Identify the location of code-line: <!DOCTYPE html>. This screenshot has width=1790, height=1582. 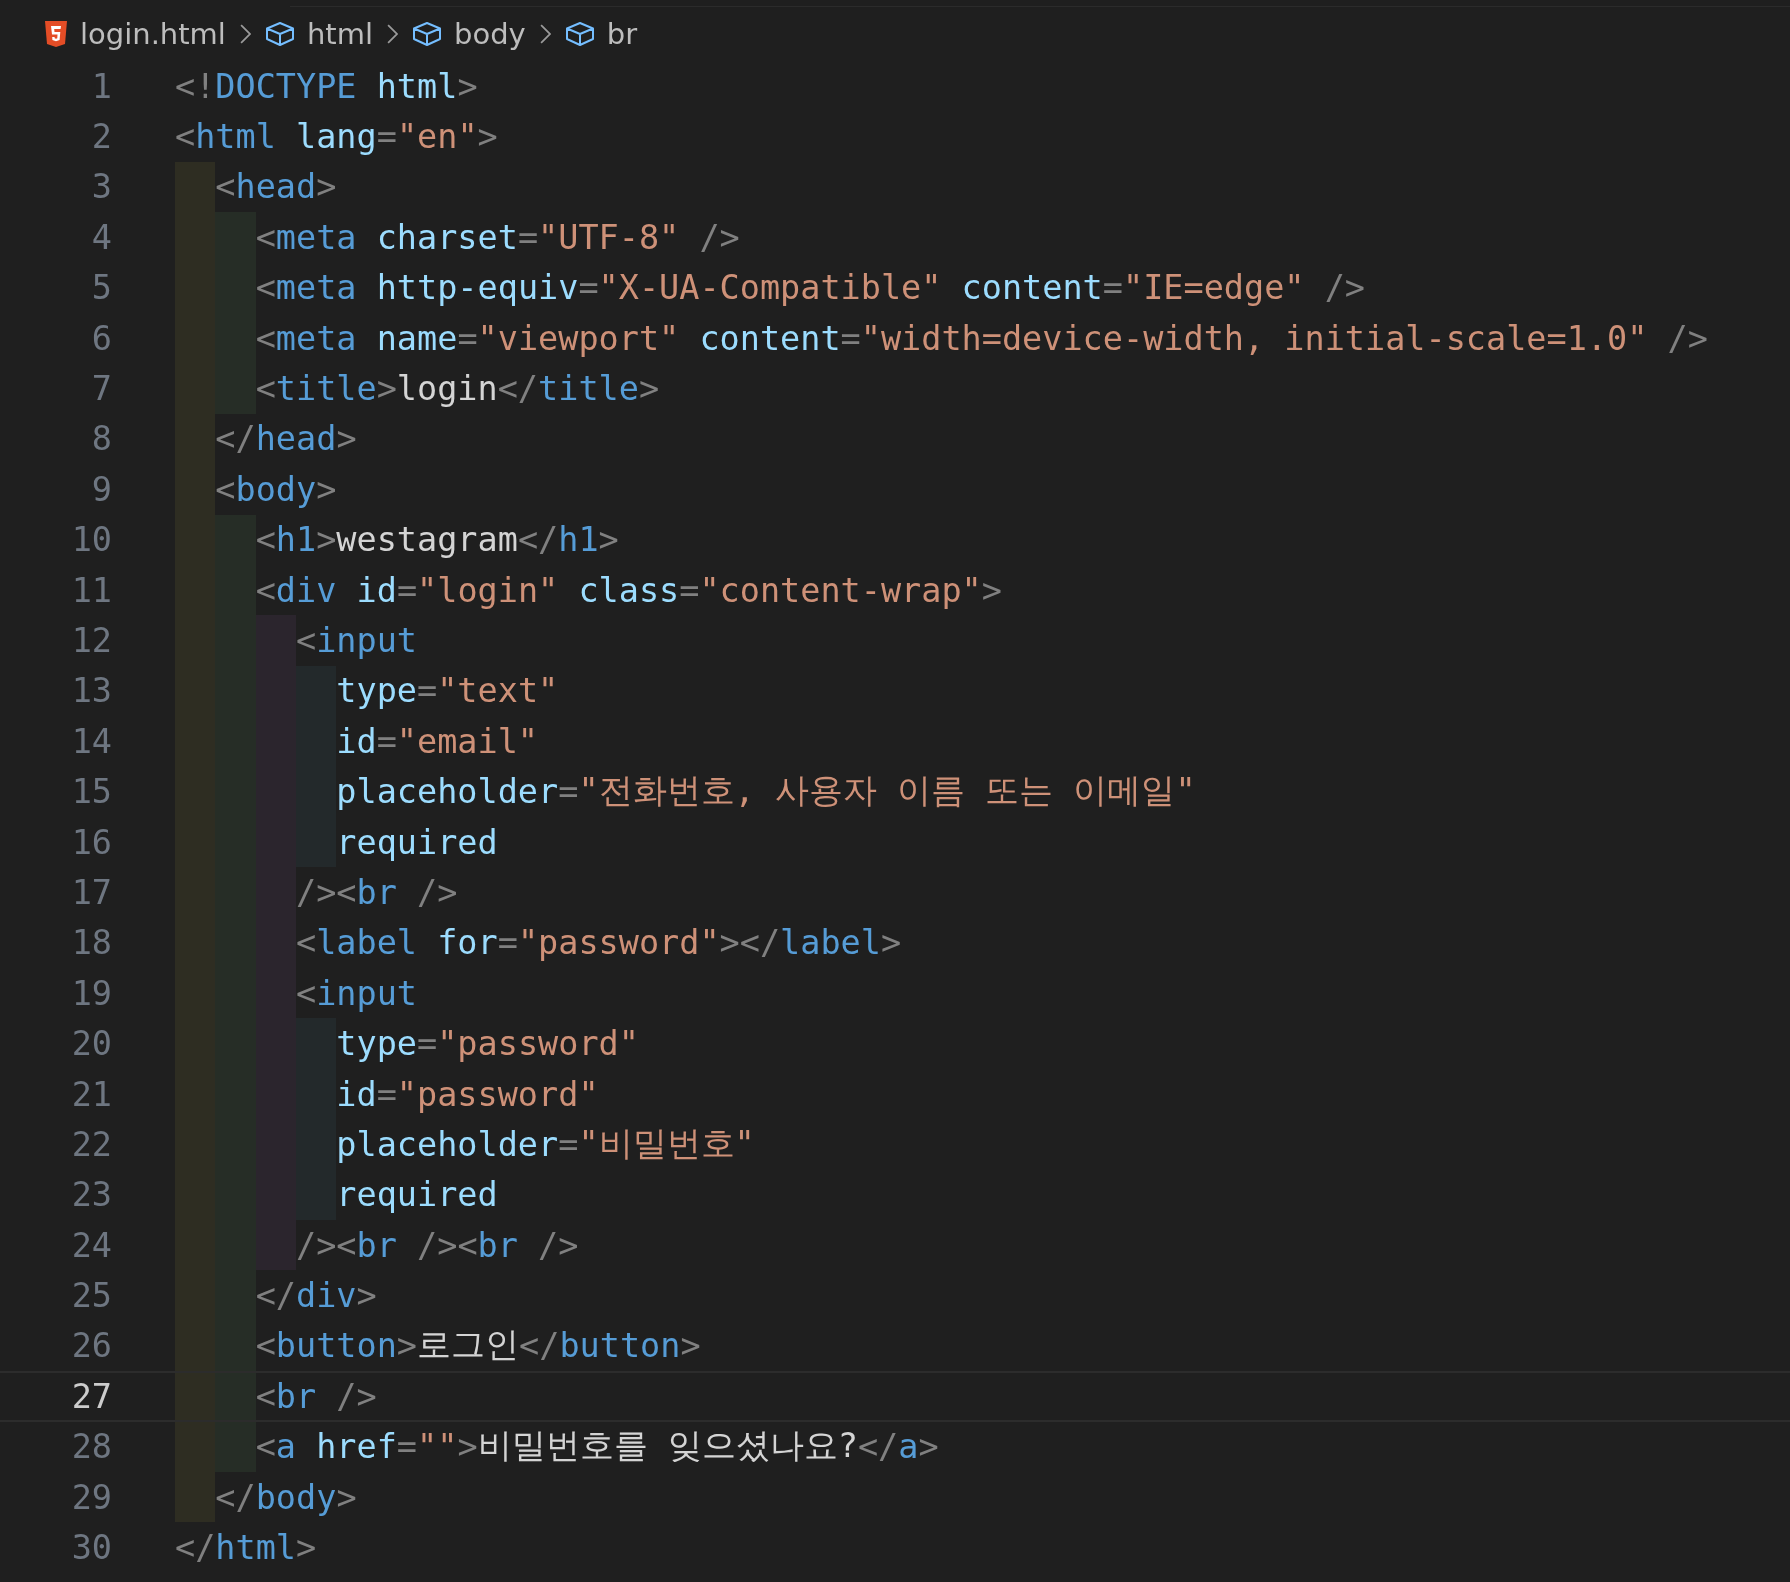
(326, 86).